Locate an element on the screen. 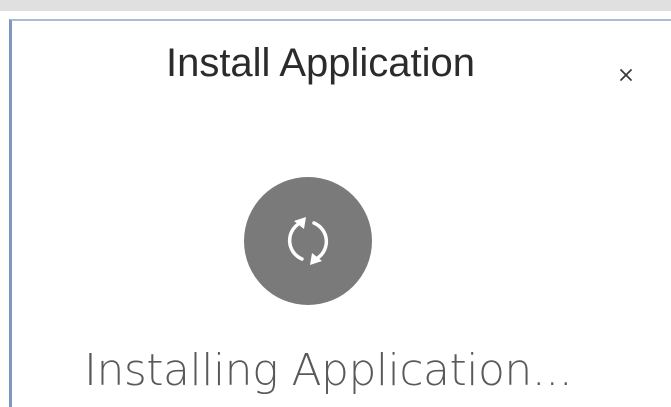  background-strip is located at coordinates (335, 5).